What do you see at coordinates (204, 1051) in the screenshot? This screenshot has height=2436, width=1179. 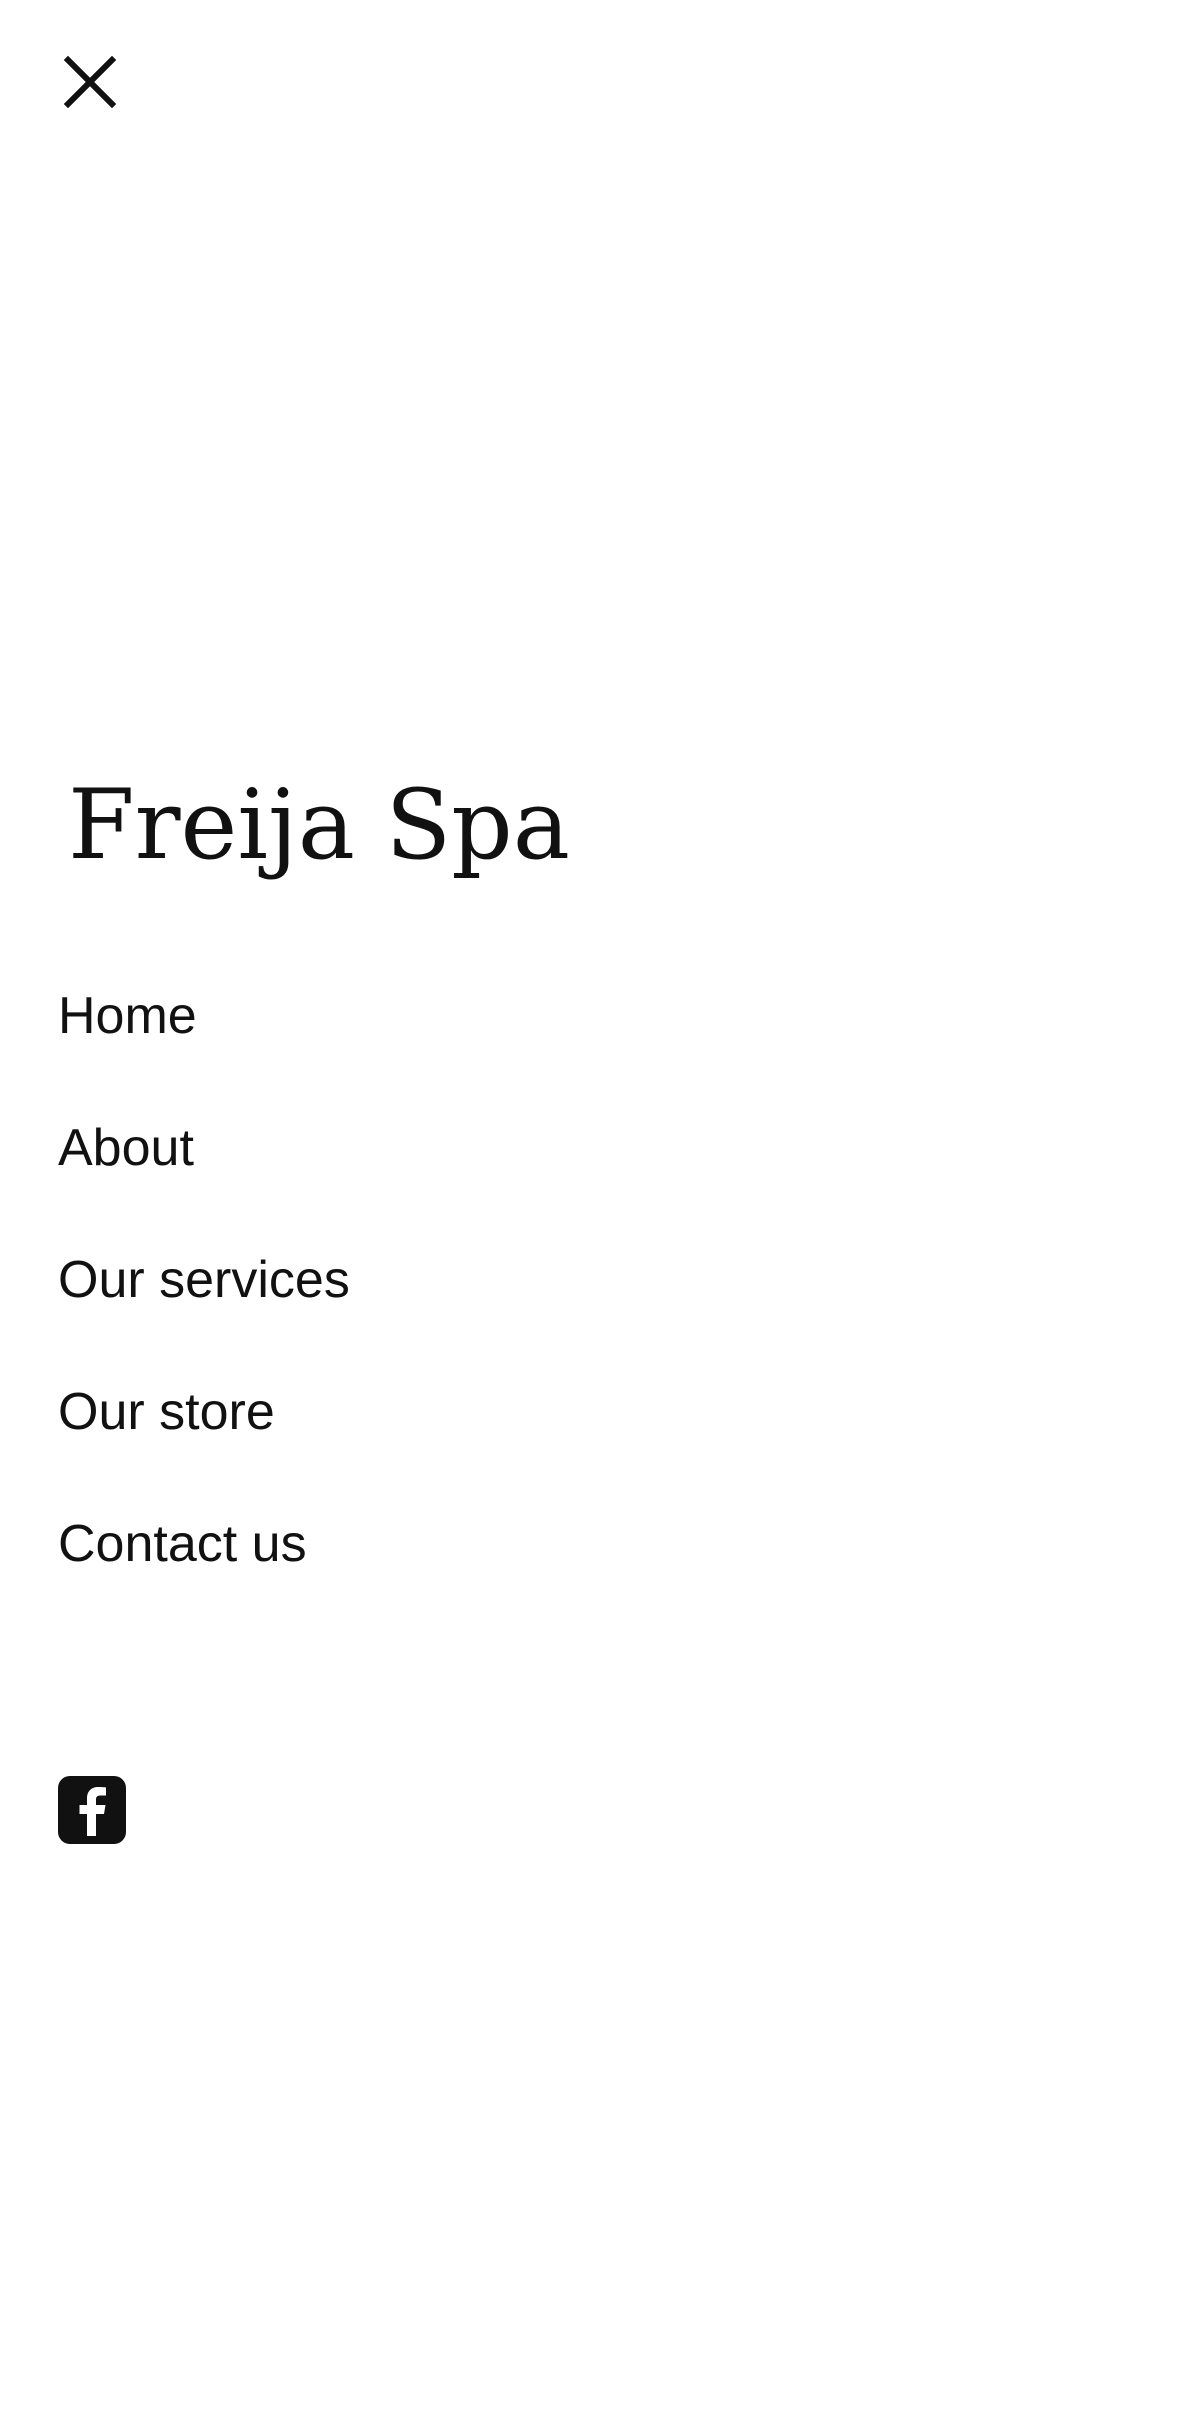 I see `nav-item-home: Home` at bounding box center [204, 1051].